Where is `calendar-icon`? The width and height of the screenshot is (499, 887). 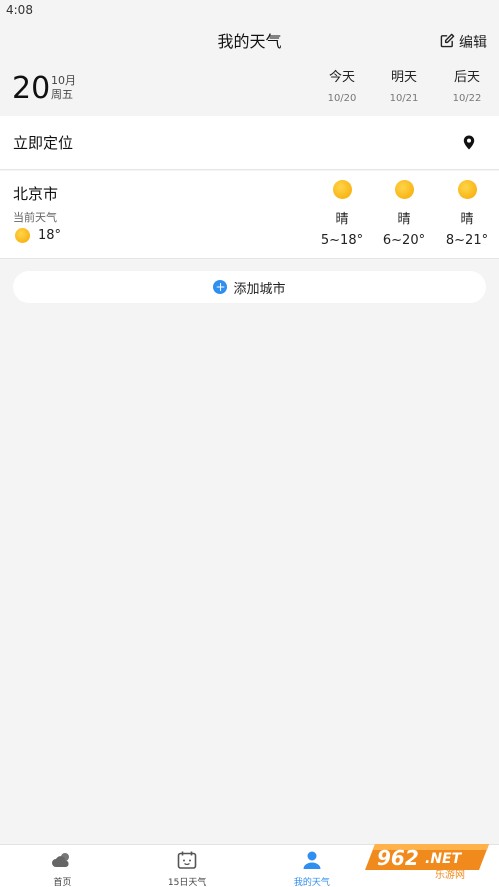
calendar-icon is located at coordinates (187, 861).